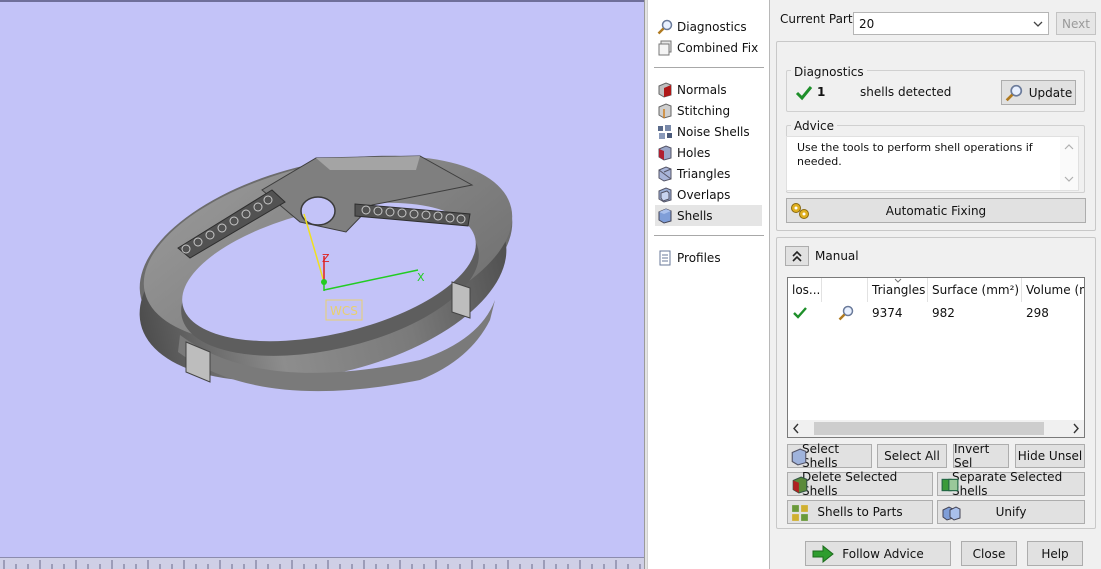  What do you see at coordinates (708, 194) in the screenshot?
I see `nav-item-overlaps: Overlaps` at bounding box center [708, 194].